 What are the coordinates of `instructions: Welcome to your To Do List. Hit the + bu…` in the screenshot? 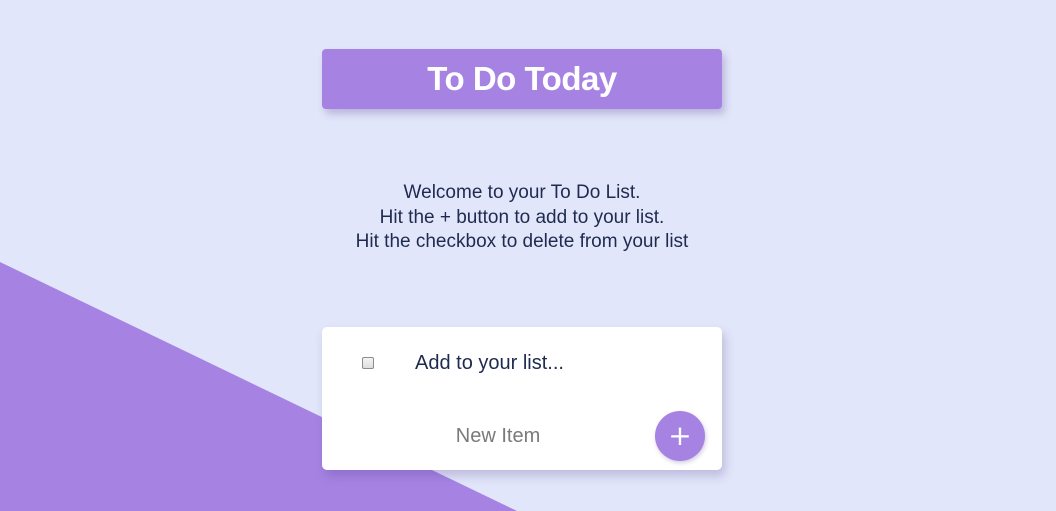 It's located at (522, 218).